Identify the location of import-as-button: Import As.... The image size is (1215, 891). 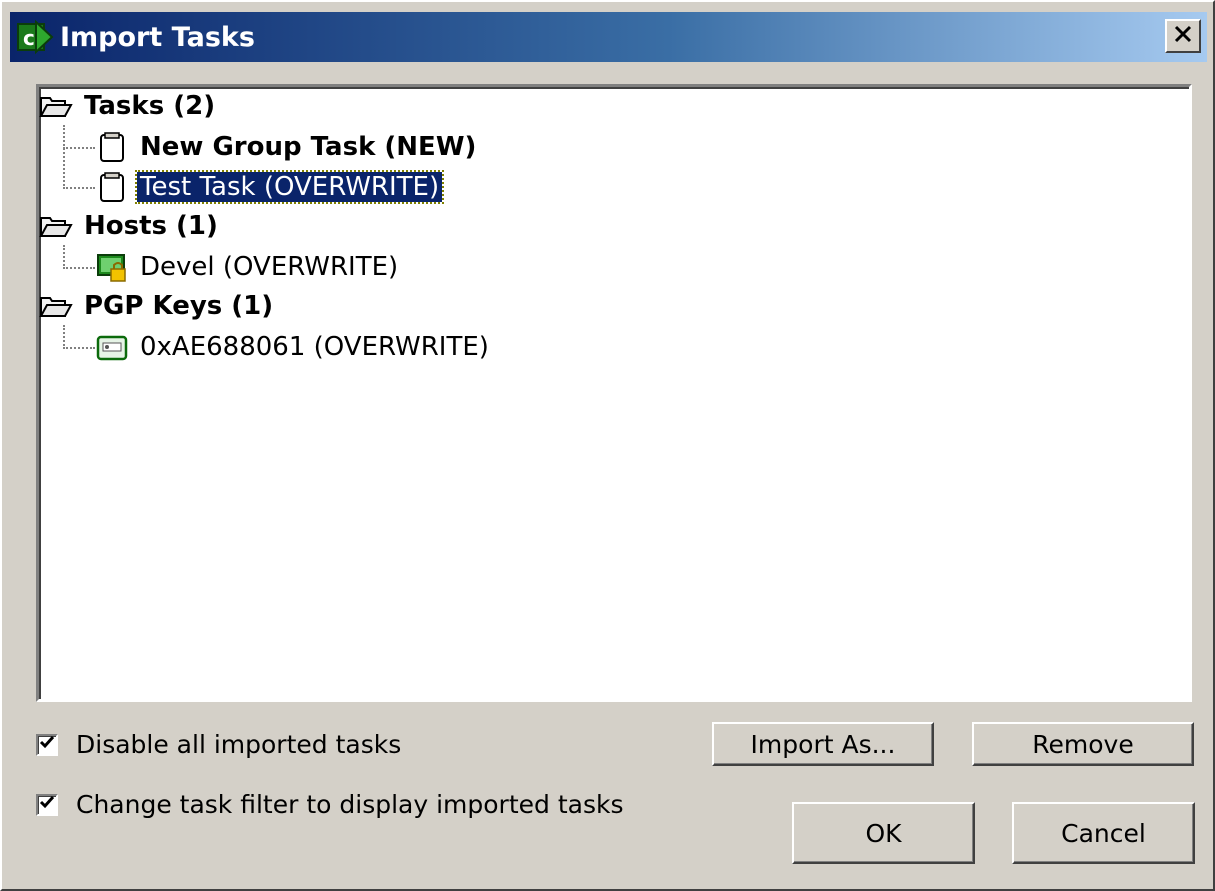
(823, 744).